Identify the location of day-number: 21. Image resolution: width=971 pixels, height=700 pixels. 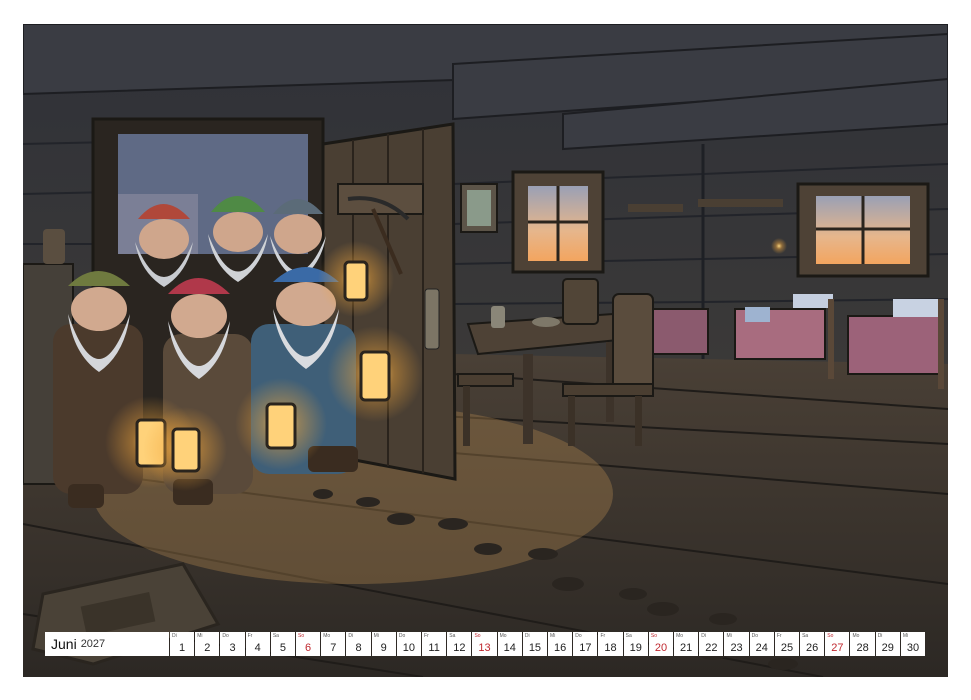
(686, 648).